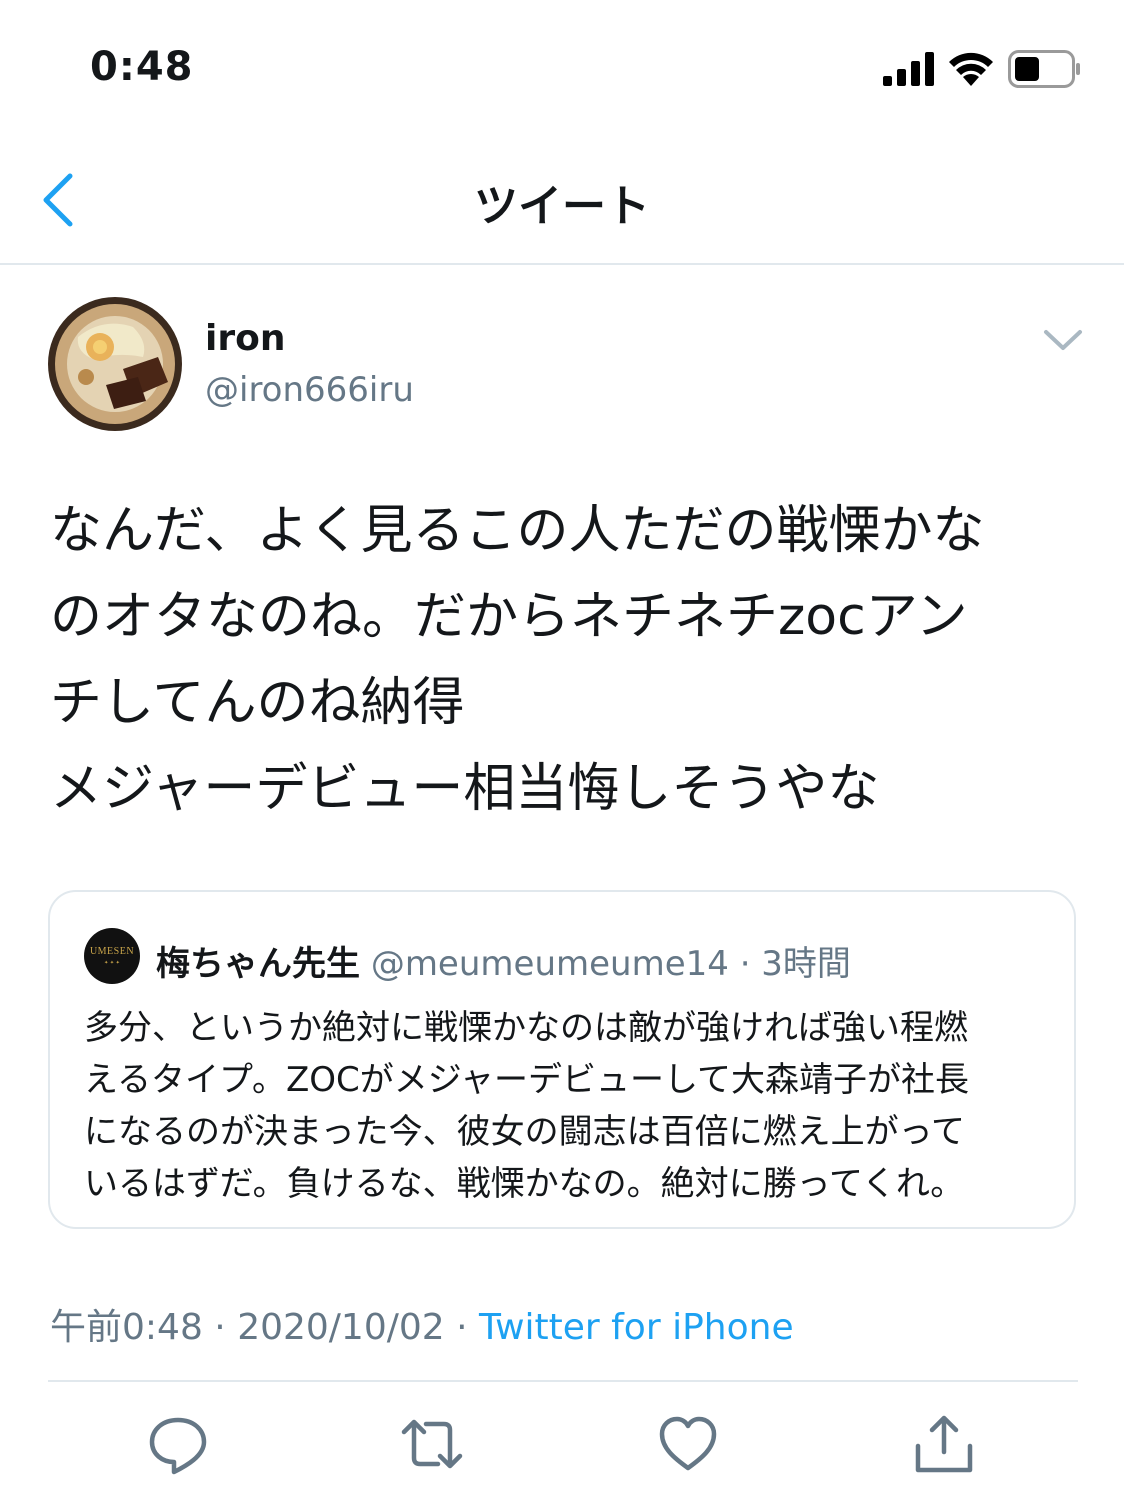  I want to click on quoted-display-name: 梅ちゃん先生, so click(258, 964).